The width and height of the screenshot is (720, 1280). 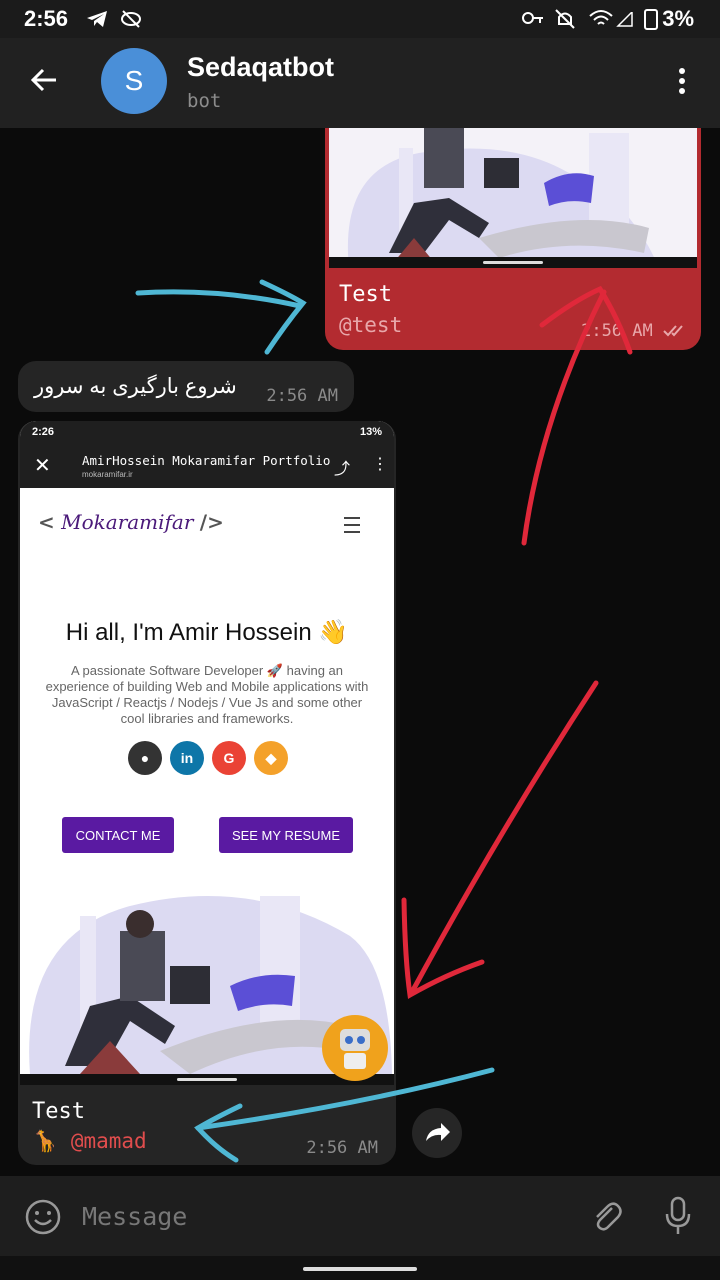 What do you see at coordinates (107, 474) in the screenshot?
I see `page-domain: mokaramifar.ir` at bounding box center [107, 474].